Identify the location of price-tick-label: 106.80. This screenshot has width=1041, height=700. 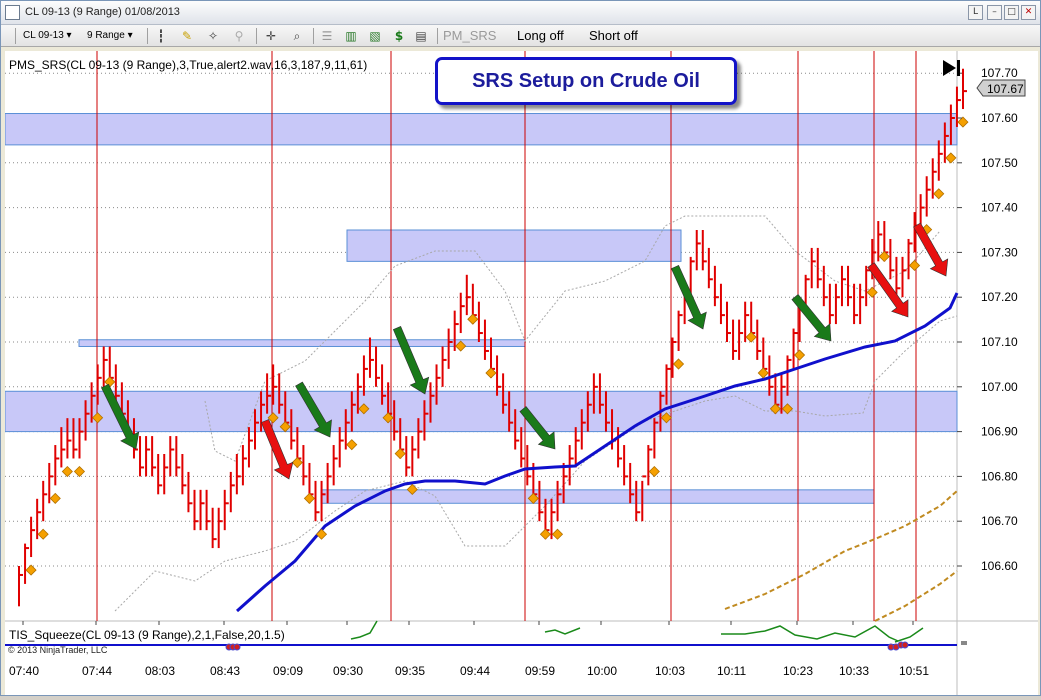
(999, 476).